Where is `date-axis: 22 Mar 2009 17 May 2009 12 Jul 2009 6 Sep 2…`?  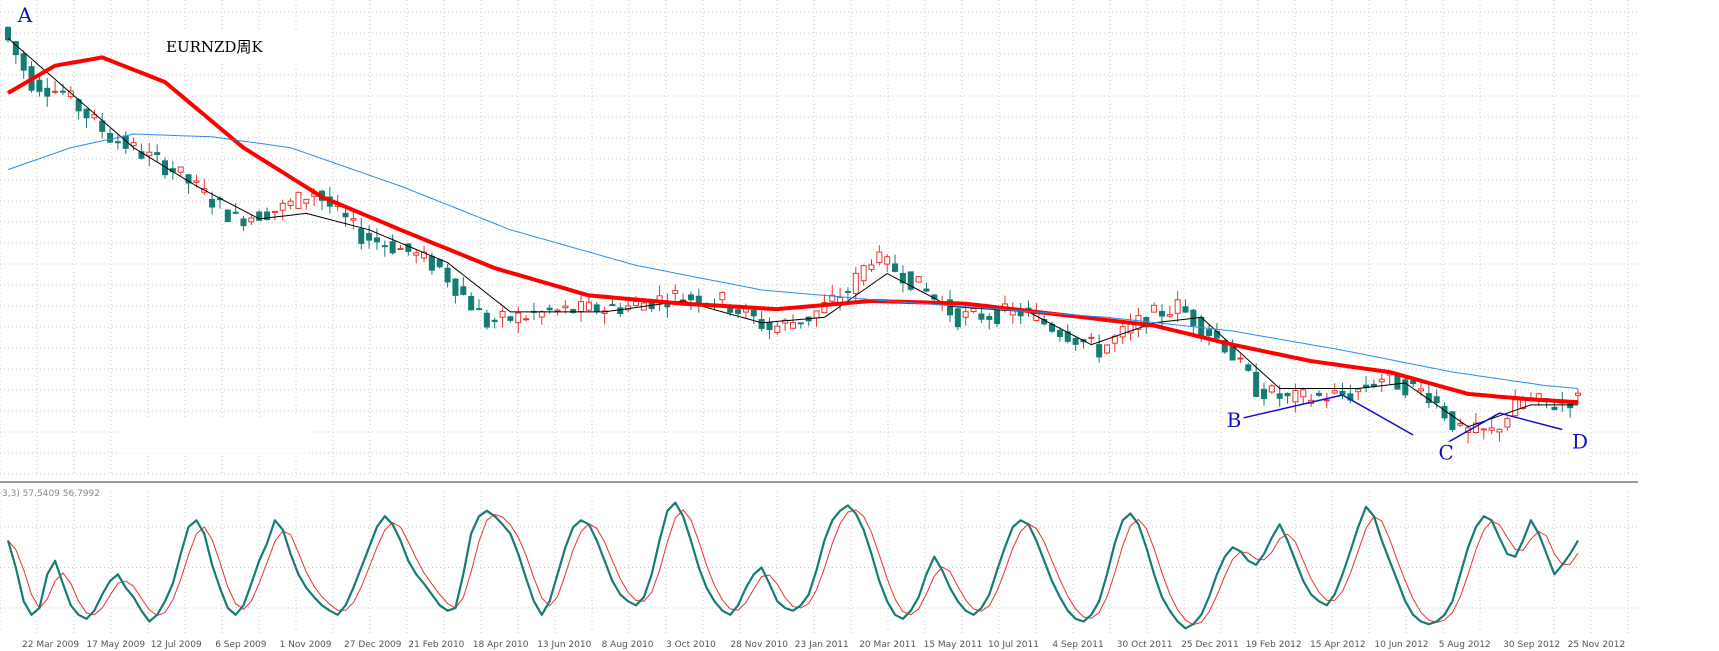
date-axis: 22 Mar 2009 17 May 2009 12 Jul 2009 6 Sep 2… is located at coordinates (823, 645).